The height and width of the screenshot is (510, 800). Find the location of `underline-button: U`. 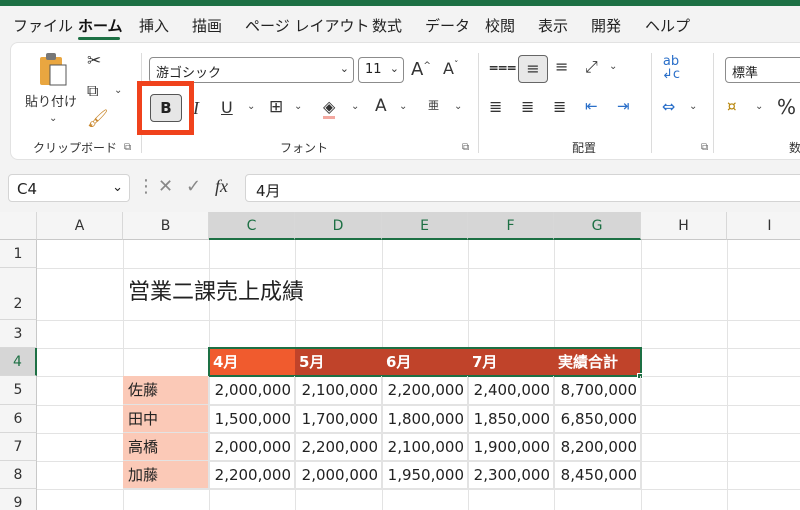

underline-button: U is located at coordinates (227, 107).